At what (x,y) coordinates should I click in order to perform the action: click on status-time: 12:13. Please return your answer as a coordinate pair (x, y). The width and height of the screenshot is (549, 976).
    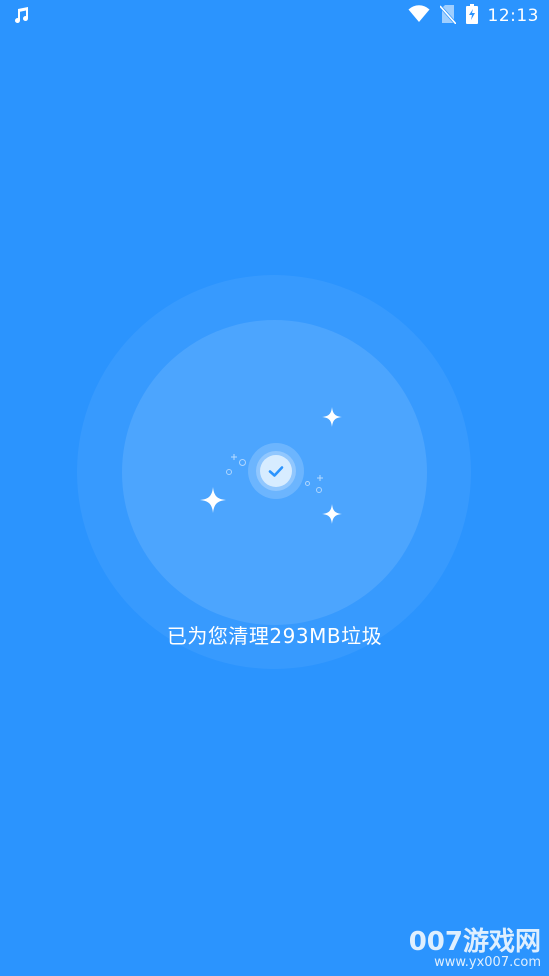
    Looking at the image, I should click on (513, 16).